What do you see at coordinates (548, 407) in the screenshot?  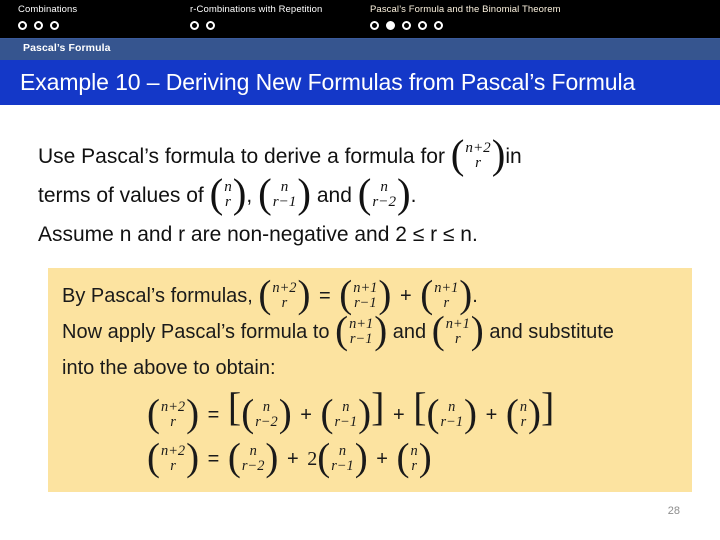 I see `bracket-close: ]` at bounding box center [548, 407].